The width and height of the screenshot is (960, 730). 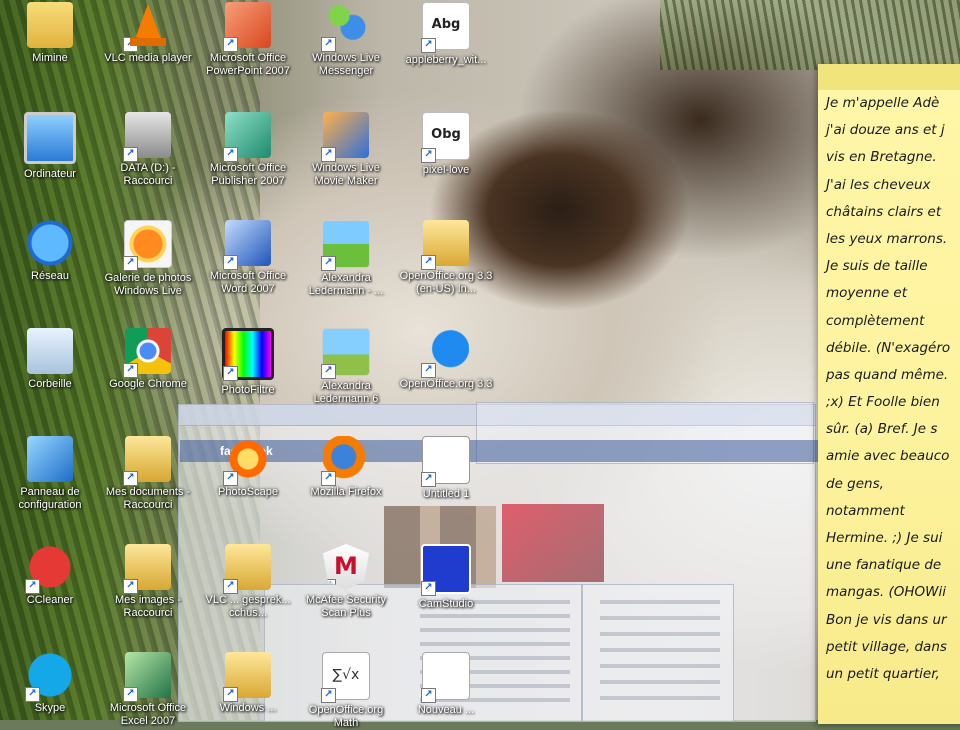 I want to click on ccleaner-icon: ↗, so click(x=49, y=569).